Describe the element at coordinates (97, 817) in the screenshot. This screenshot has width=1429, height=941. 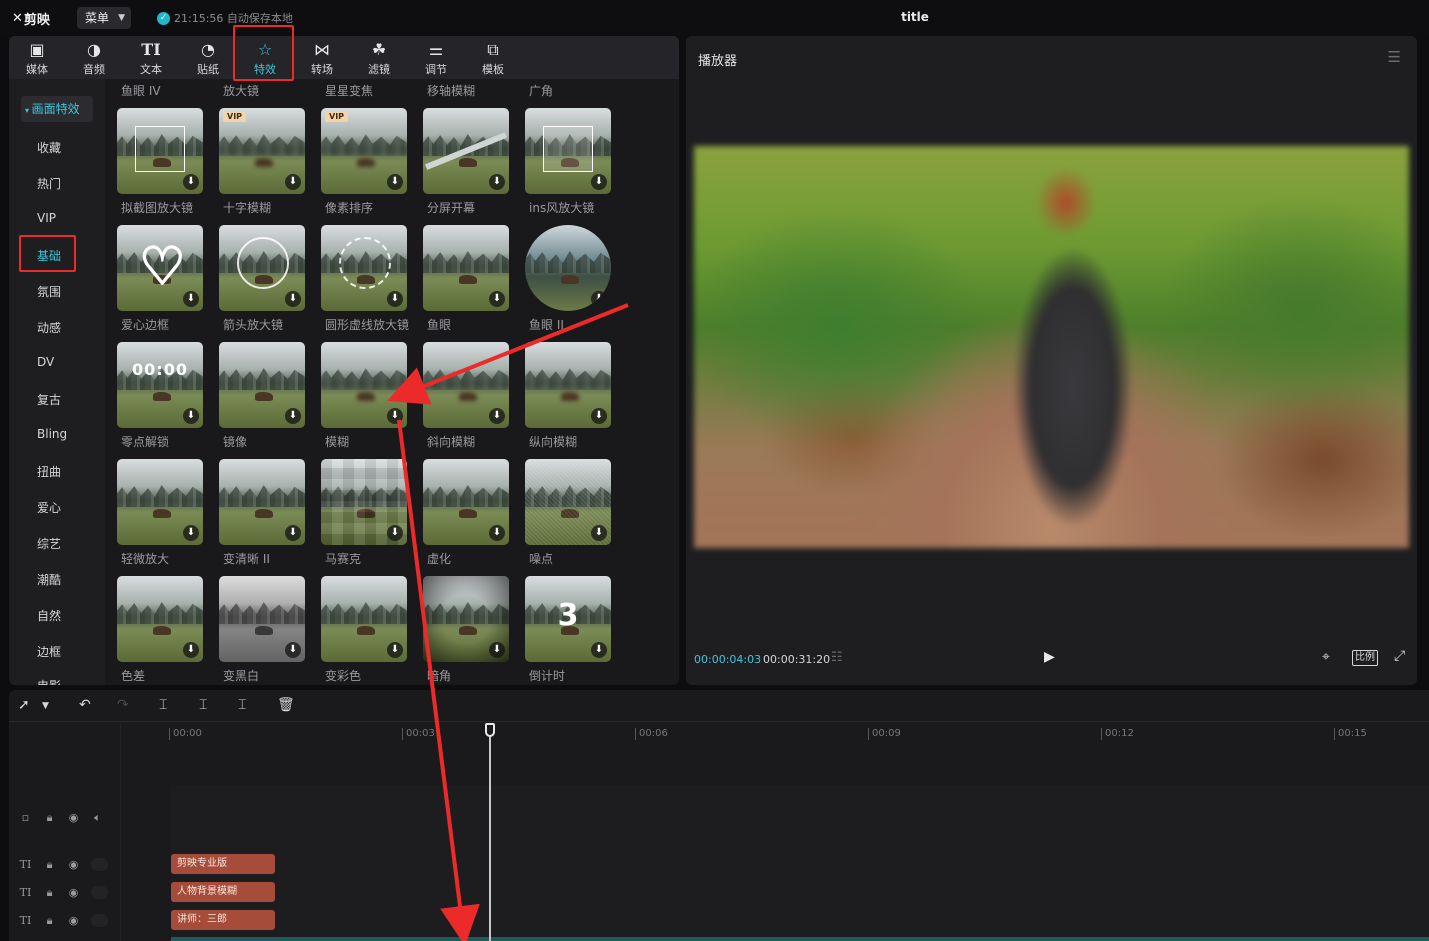
I see `speaker-icon: 🔈︎` at that location.